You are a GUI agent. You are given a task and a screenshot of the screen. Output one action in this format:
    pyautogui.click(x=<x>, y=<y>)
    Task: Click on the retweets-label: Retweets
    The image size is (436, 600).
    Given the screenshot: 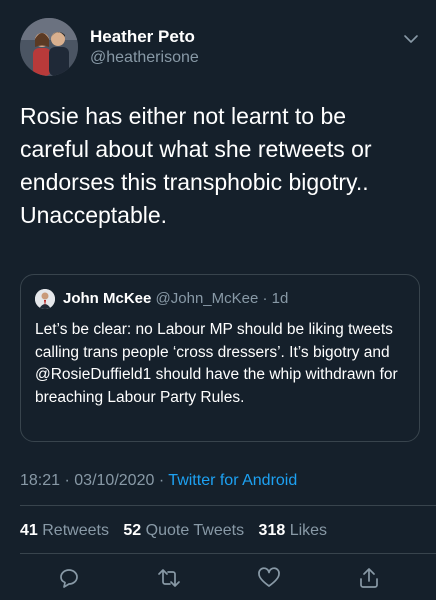 What is the action you would take?
    pyautogui.click(x=75, y=530)
    